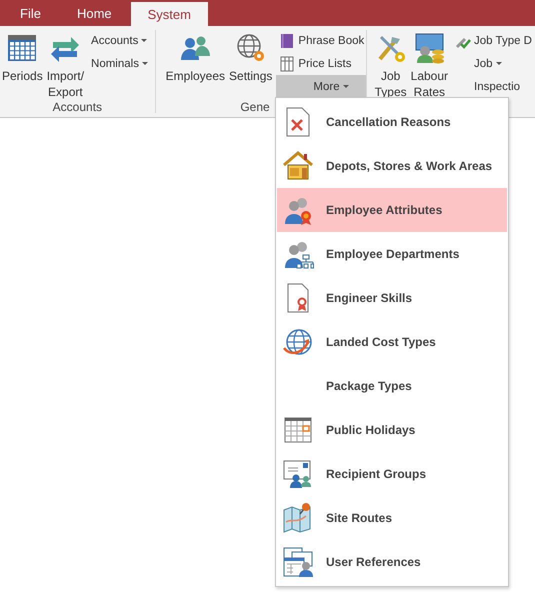  What do you see at coordinates (298, 166) in the screenshot?
I see `house-icon` at bounding box center [298, 166].